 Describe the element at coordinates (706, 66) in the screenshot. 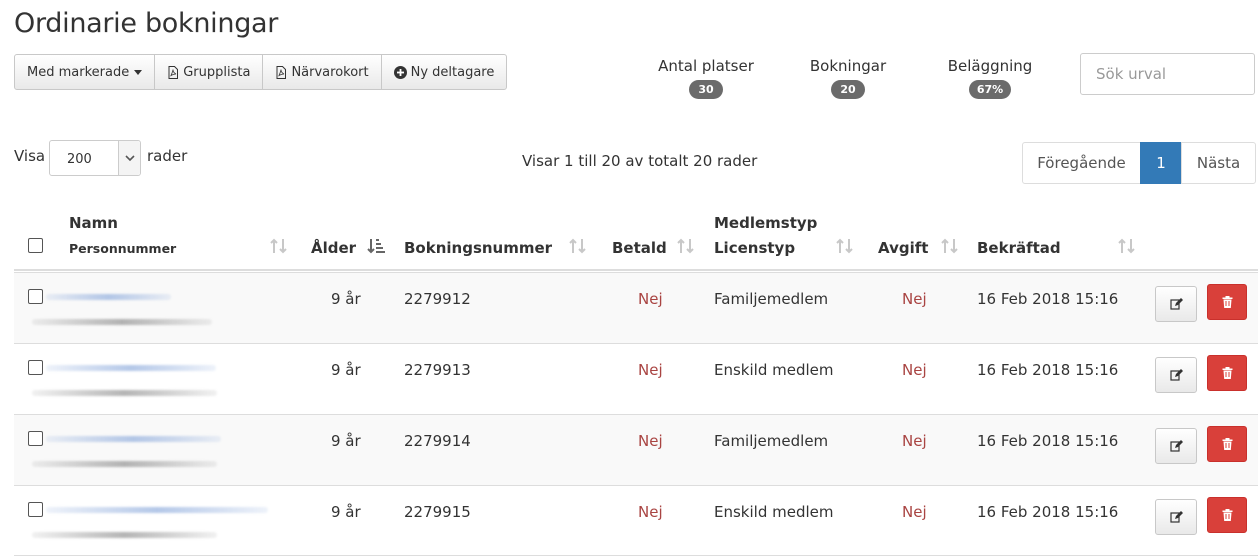

I see `stat-label: Antal platser` at that location.